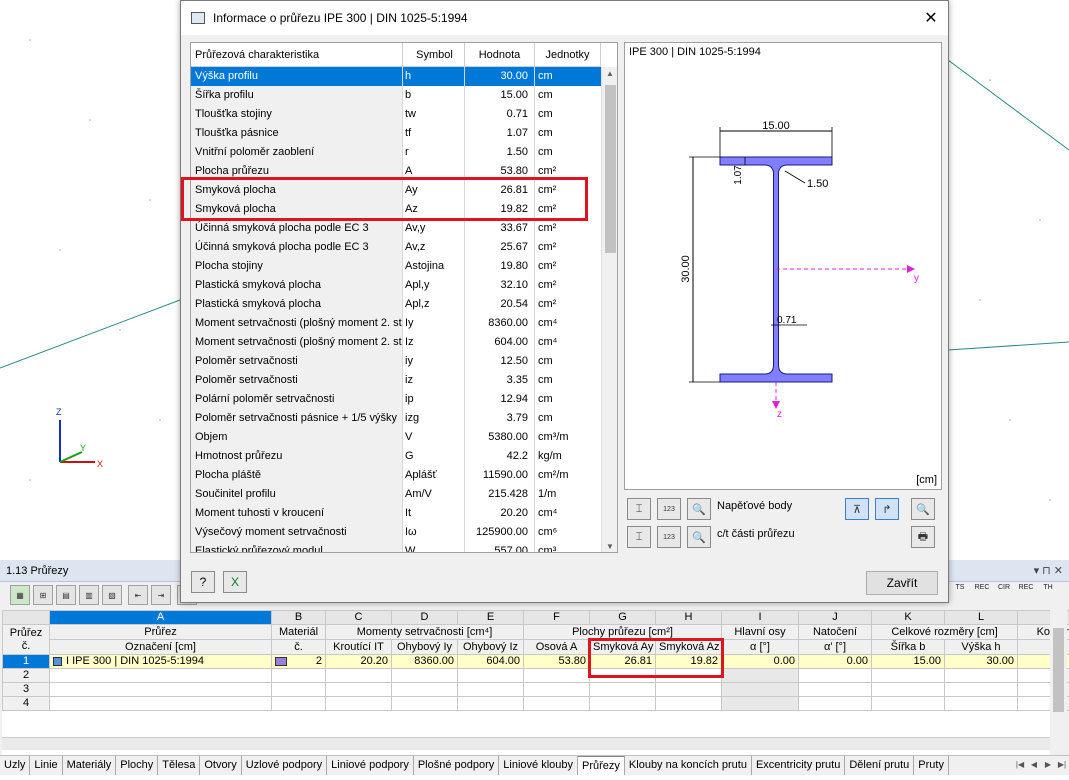  What do you see at coordinates (425, 618) in the screenshot?
I see `col-letter: D` at bounding box center [425, 618].